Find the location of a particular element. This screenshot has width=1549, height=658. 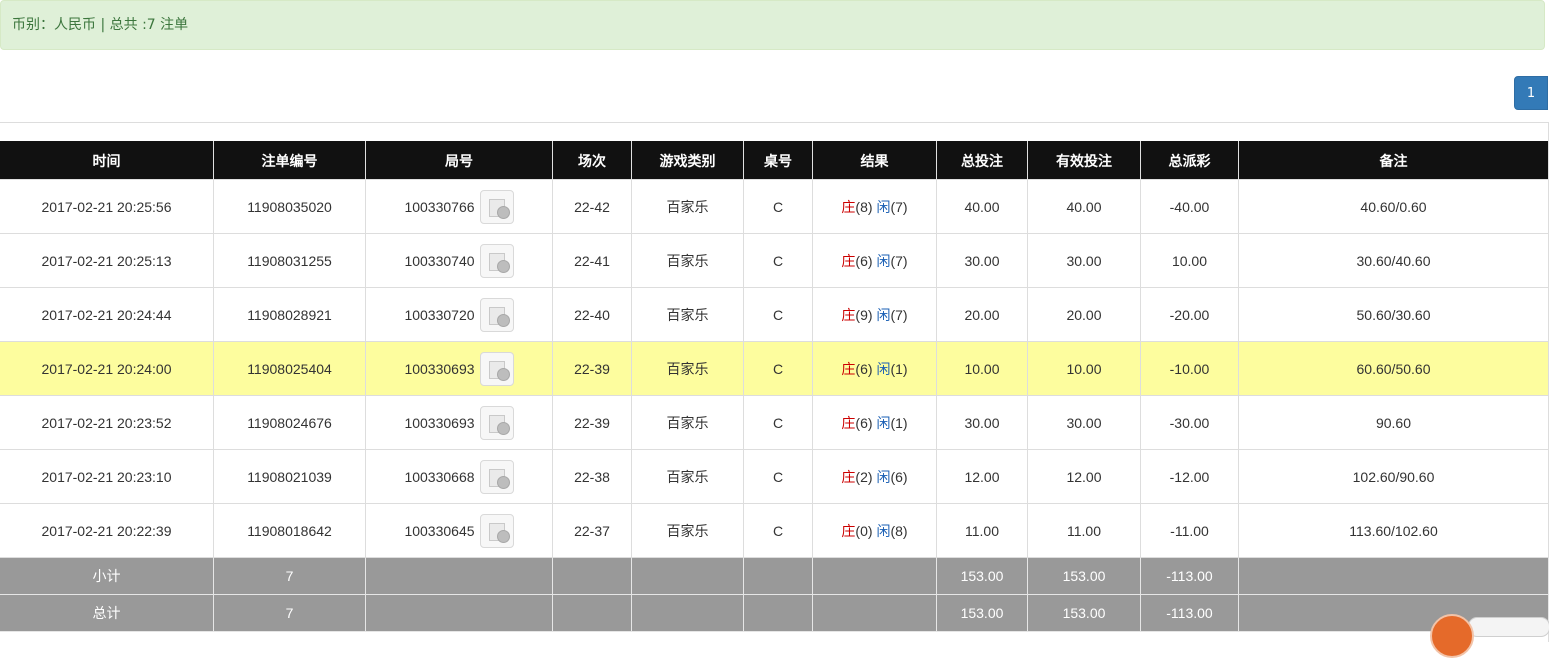

cell-round: 100330645 is located at coordinates (459, 530).